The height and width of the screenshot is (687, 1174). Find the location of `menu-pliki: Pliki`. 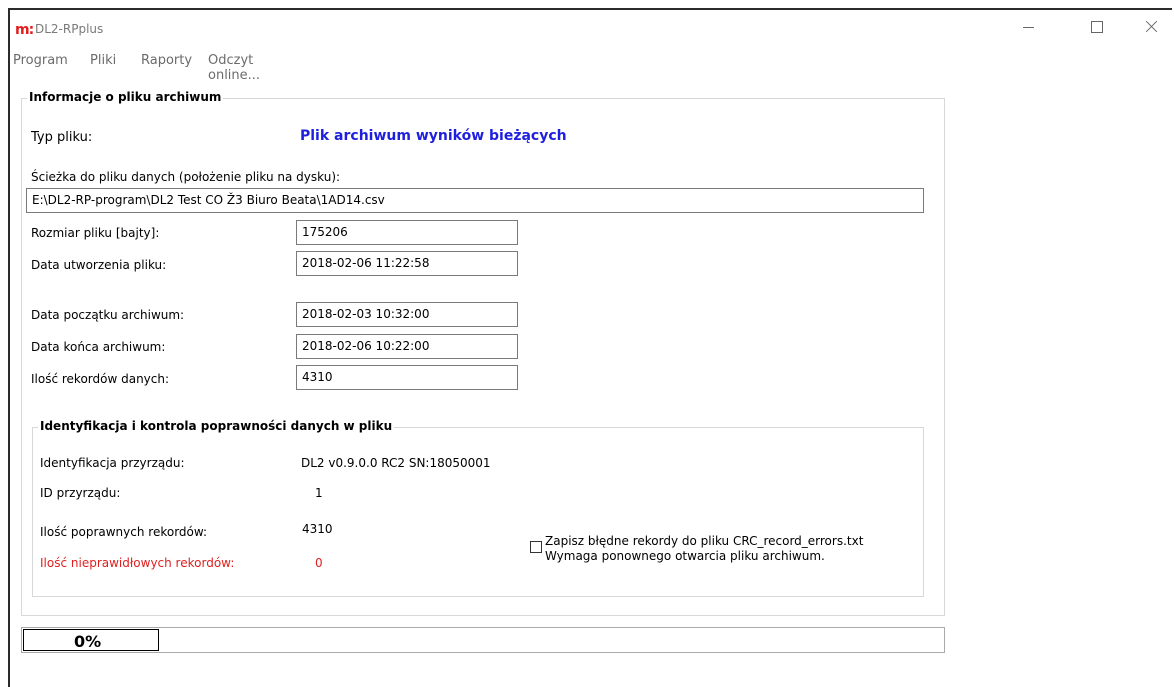

menu-pliki: Pliki is located at coordinates (103, 60).